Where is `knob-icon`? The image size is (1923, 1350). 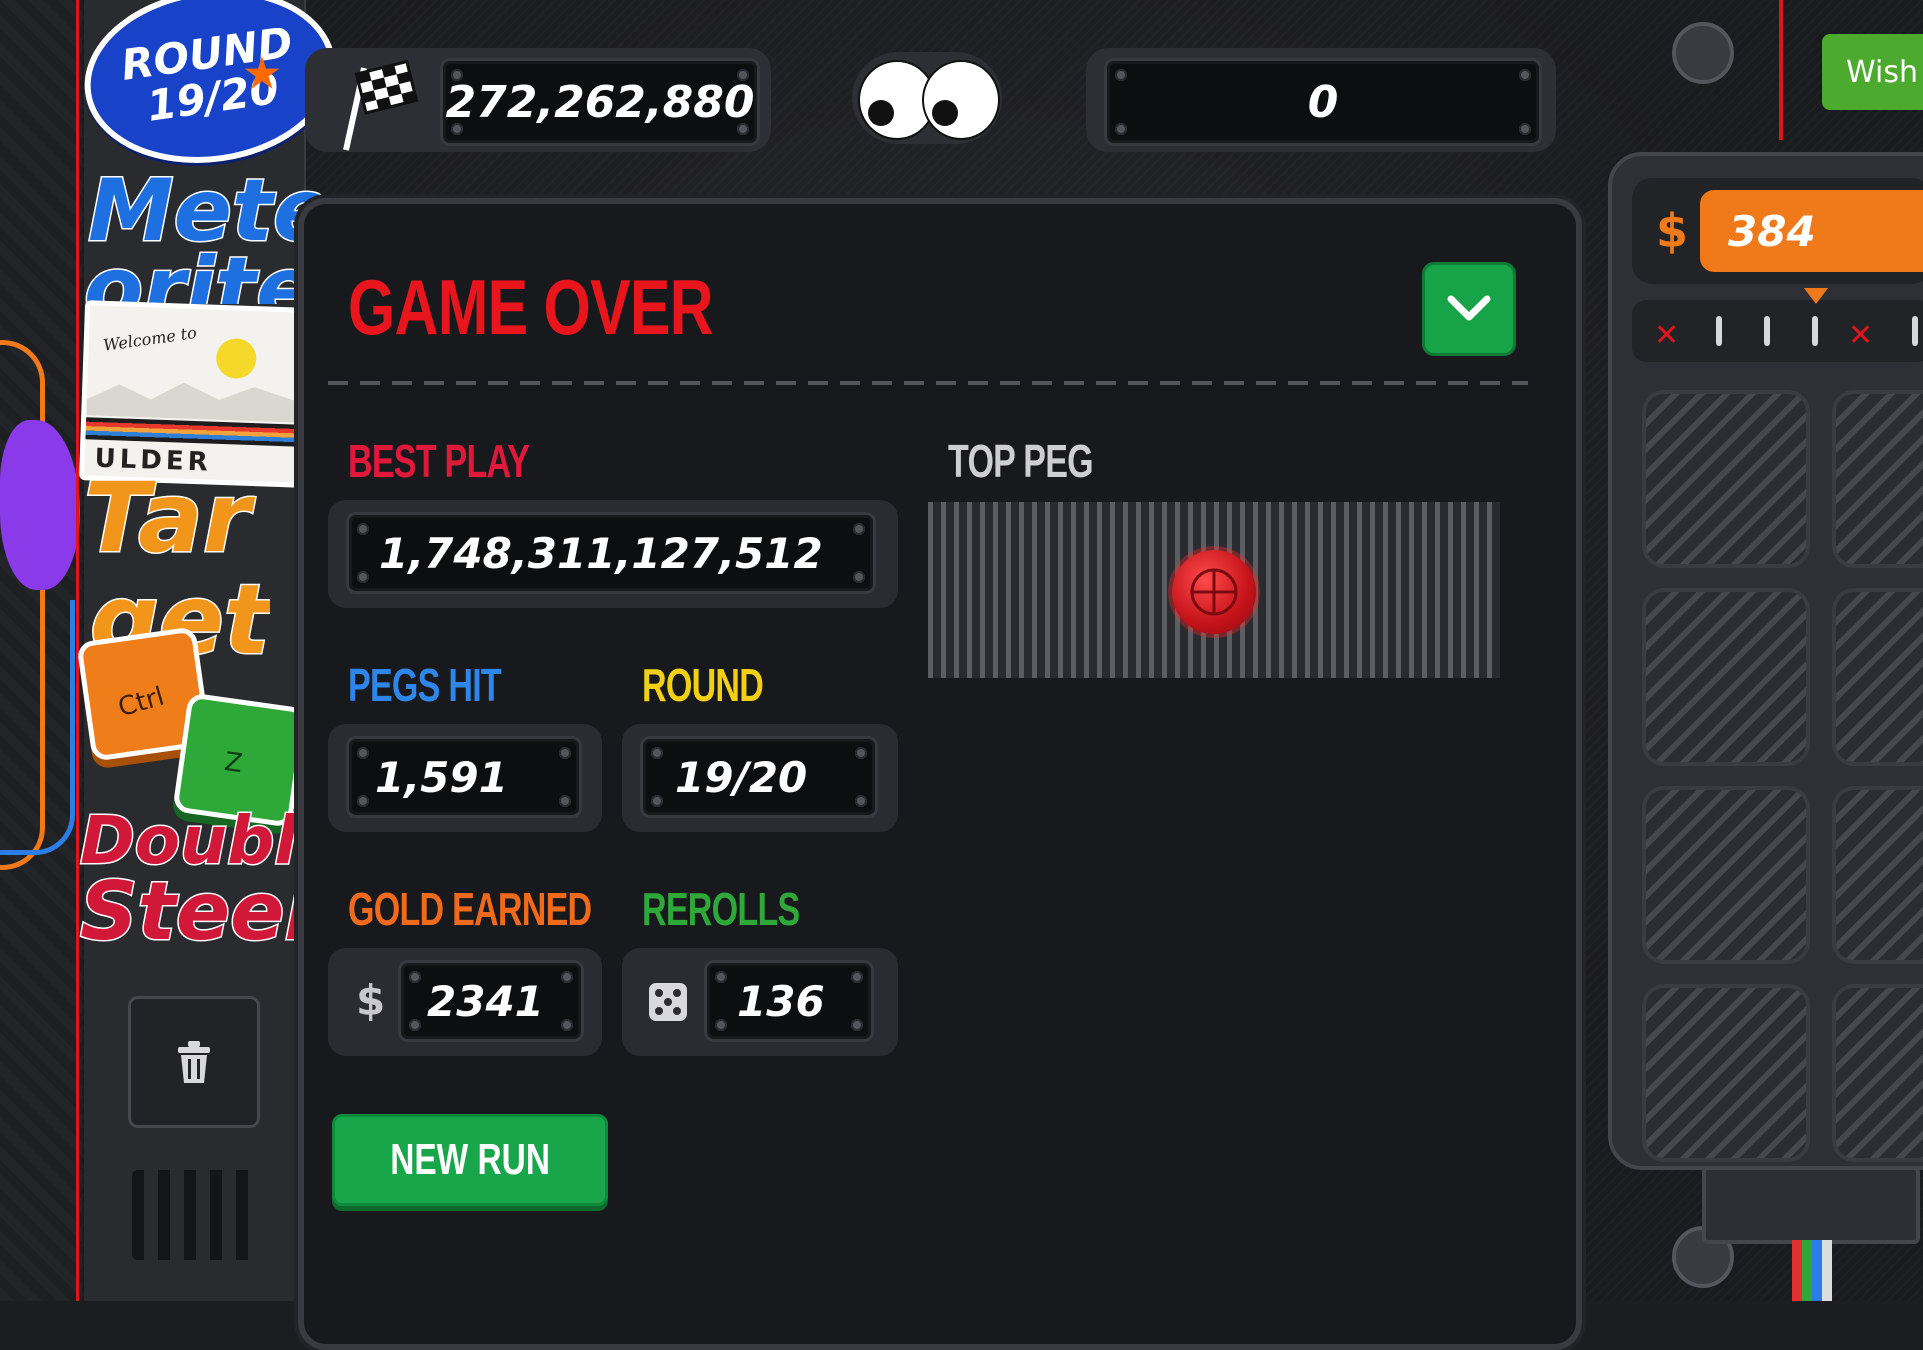 knob-icon is located at coordinates (1703, 53).